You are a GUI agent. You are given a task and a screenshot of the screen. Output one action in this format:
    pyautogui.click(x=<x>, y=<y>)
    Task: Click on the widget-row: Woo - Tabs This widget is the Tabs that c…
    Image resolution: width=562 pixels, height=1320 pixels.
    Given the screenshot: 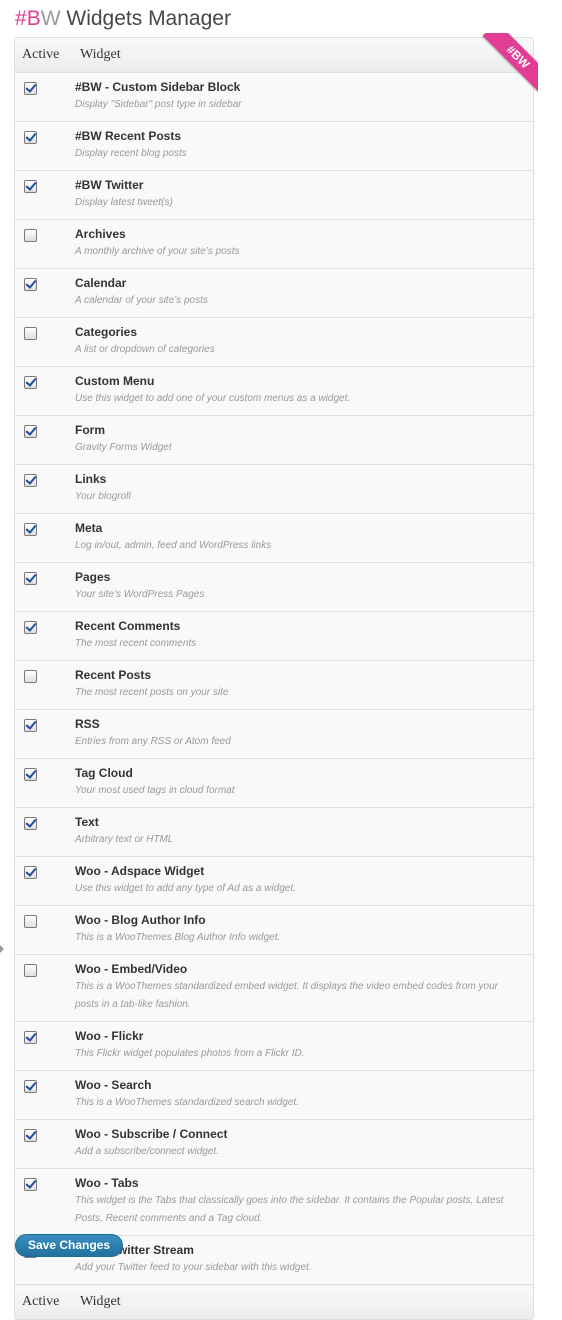 What is the action you would take?
    pyautogui.click(x=274, y=1202)
    